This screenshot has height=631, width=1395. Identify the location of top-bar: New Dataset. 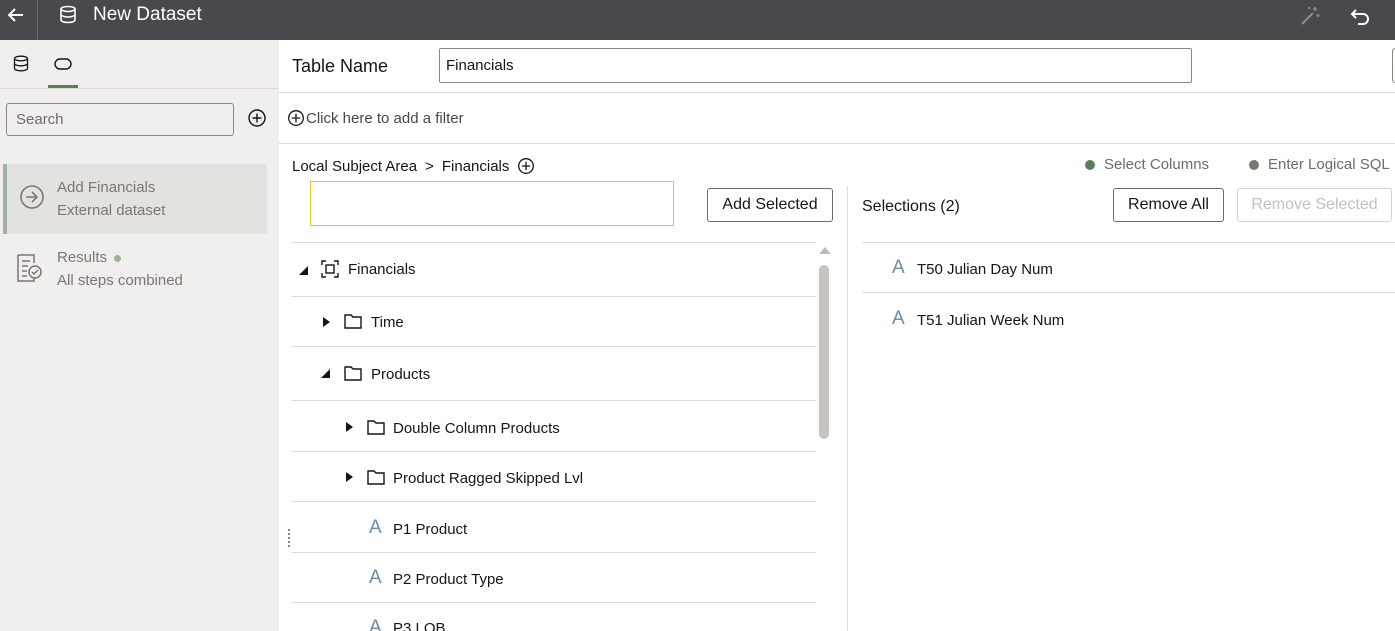
(697, 20).